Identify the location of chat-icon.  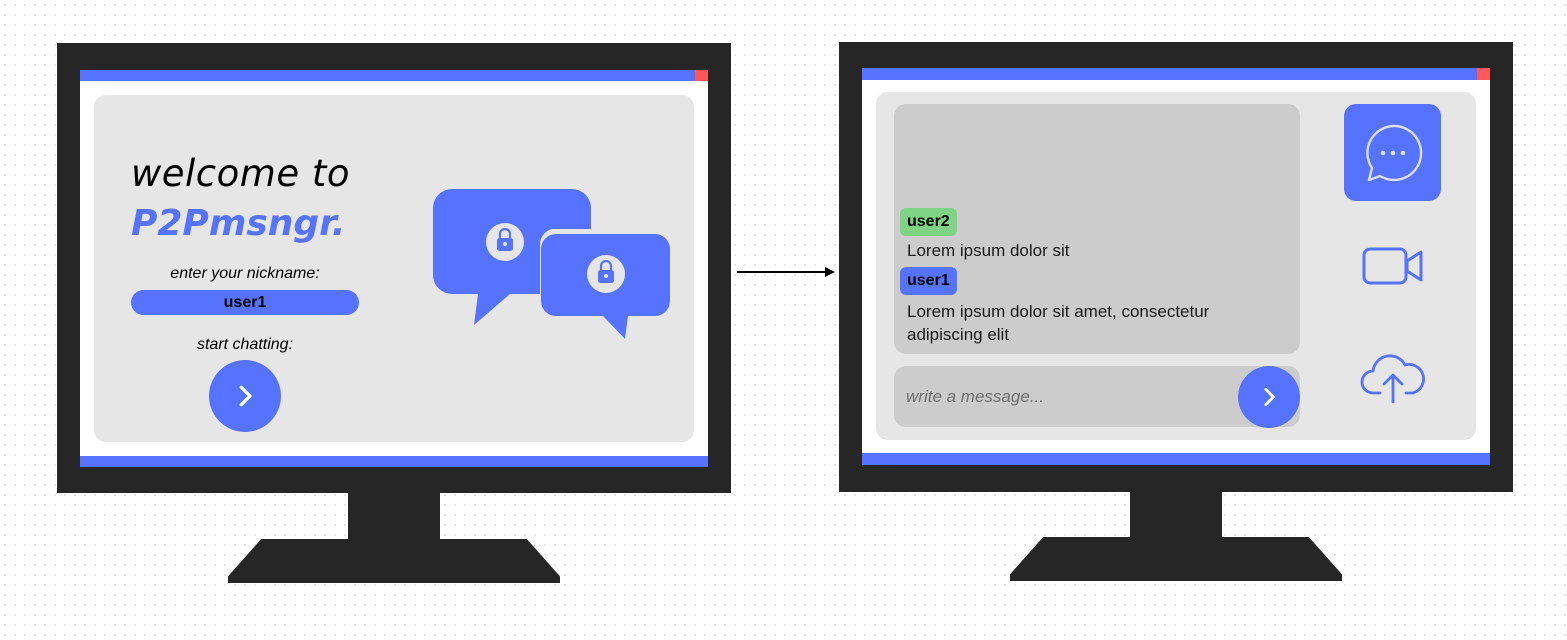
(1393, 152).